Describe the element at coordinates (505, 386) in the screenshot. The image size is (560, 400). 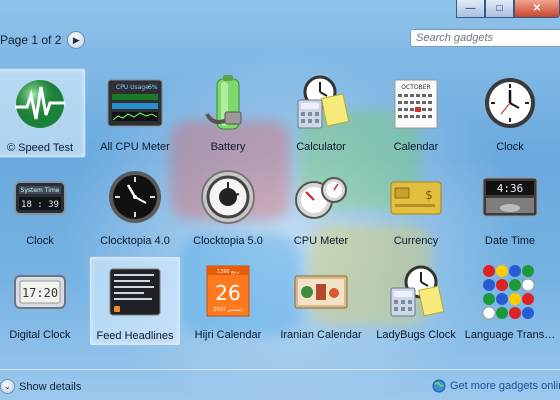
I see `get-more-label: Get more gadgets online` at that location.